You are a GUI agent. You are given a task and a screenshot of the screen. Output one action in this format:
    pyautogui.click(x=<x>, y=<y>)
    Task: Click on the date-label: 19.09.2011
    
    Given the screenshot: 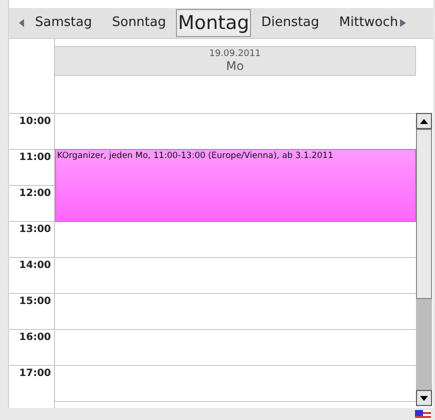 What is the action you would take?
    pyautogui.click(x=235, y=54)
    